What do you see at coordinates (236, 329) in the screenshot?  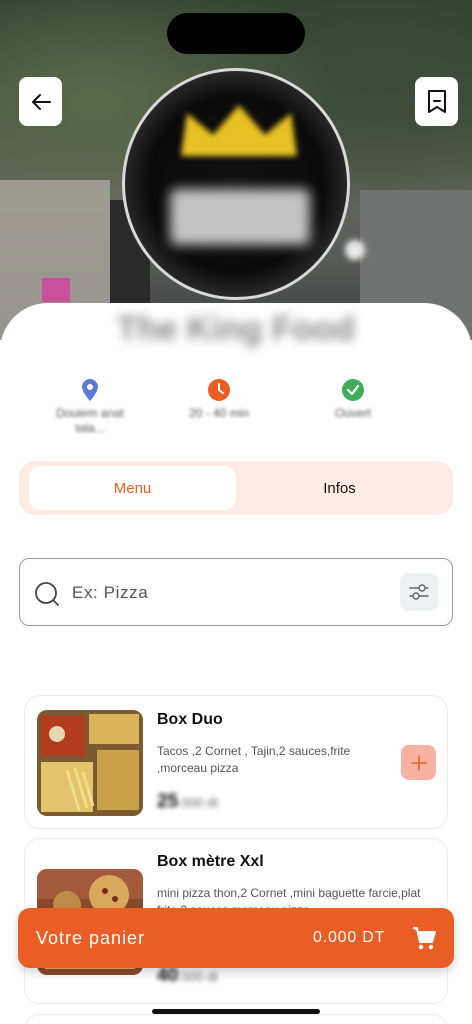 I see `restaurant-name: The King Food` at bounding box center [236, 329].